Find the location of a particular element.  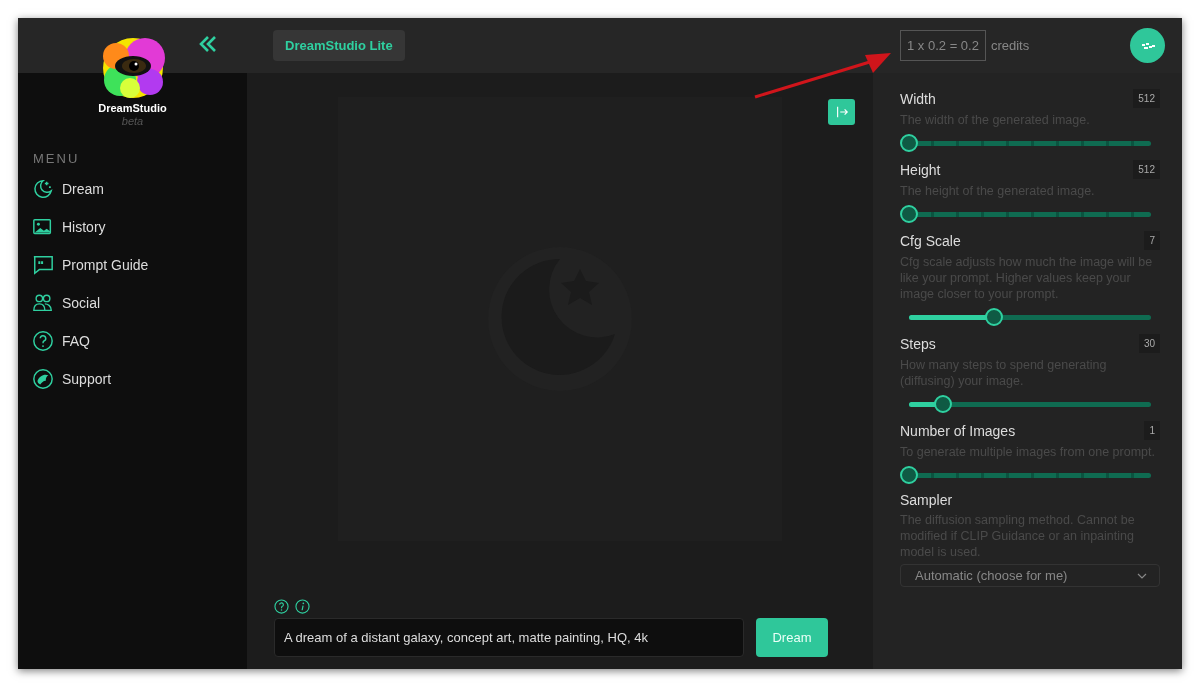

menu-item: Support is located at coordinates (72, 379).